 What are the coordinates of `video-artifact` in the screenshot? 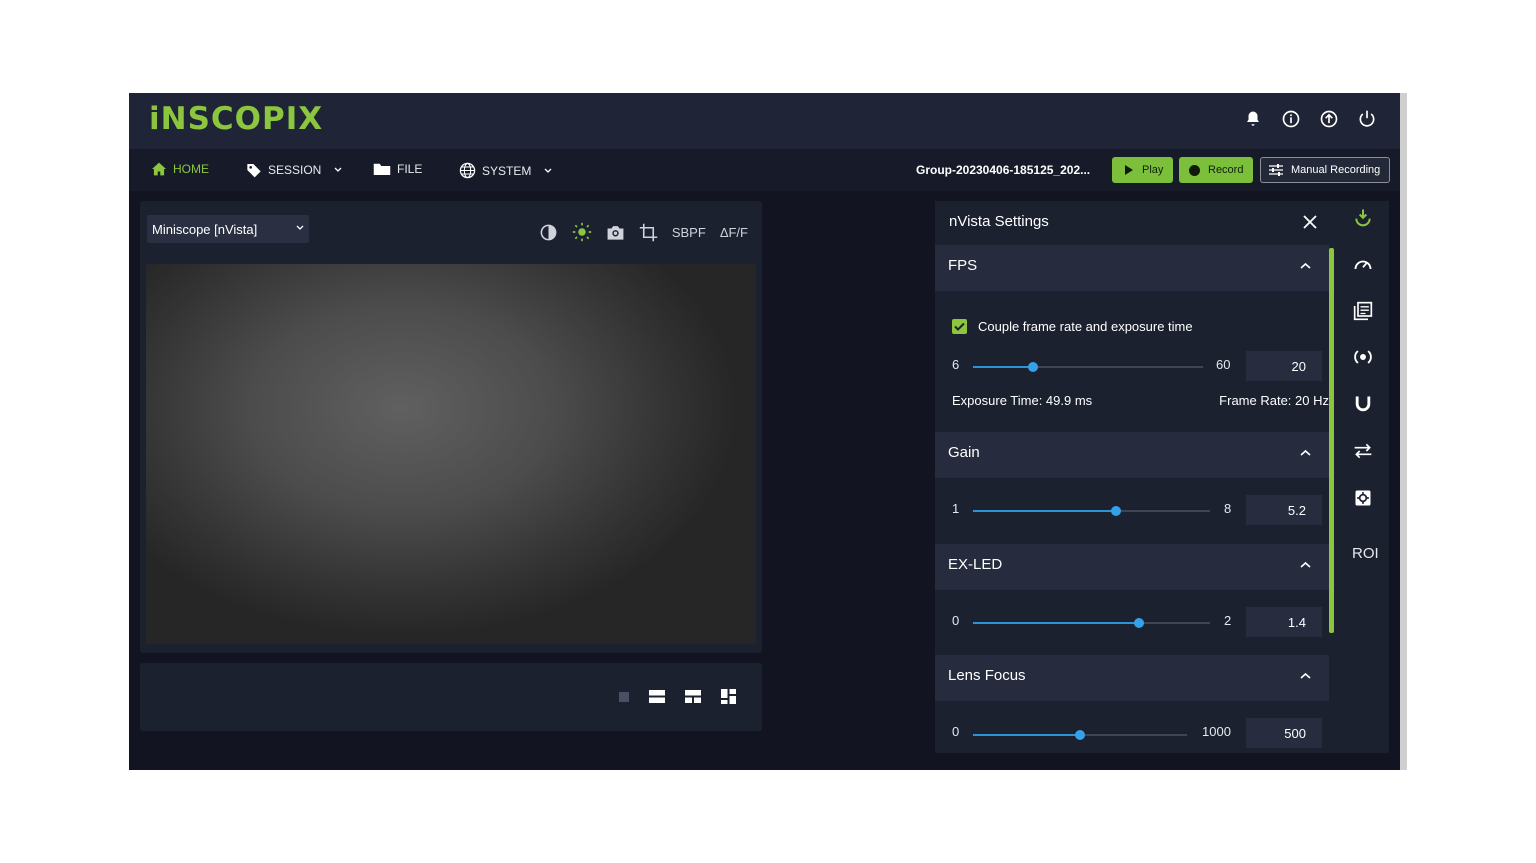 It's located at (620, 378).